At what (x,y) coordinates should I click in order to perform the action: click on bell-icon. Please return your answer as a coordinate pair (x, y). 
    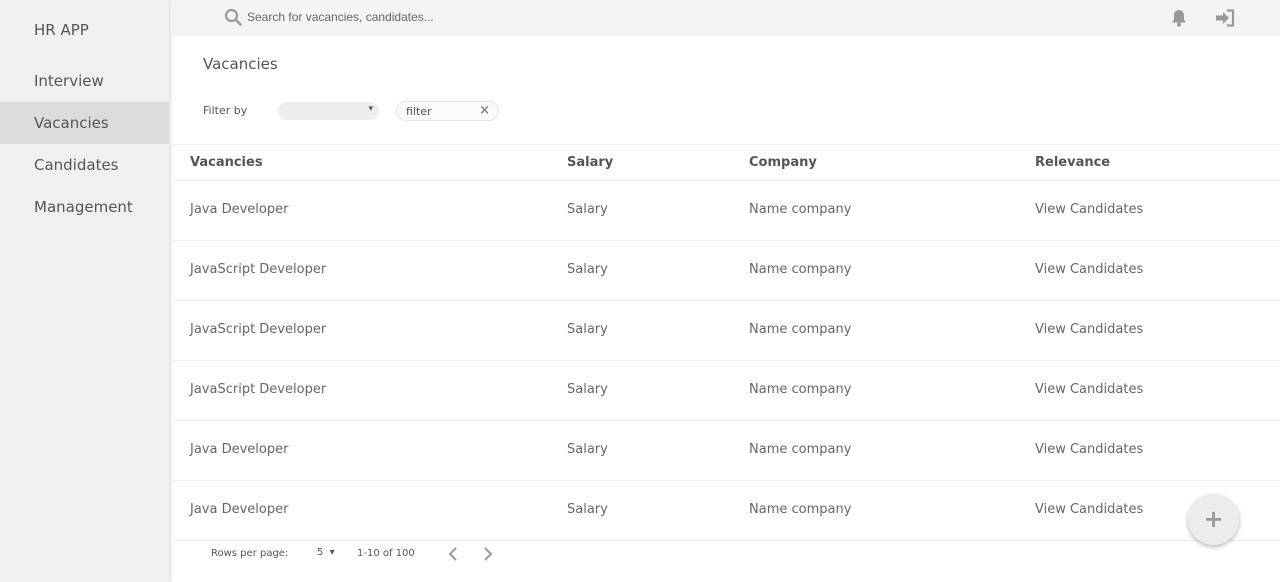
    Looking at the image, I should click on (1179, 18).